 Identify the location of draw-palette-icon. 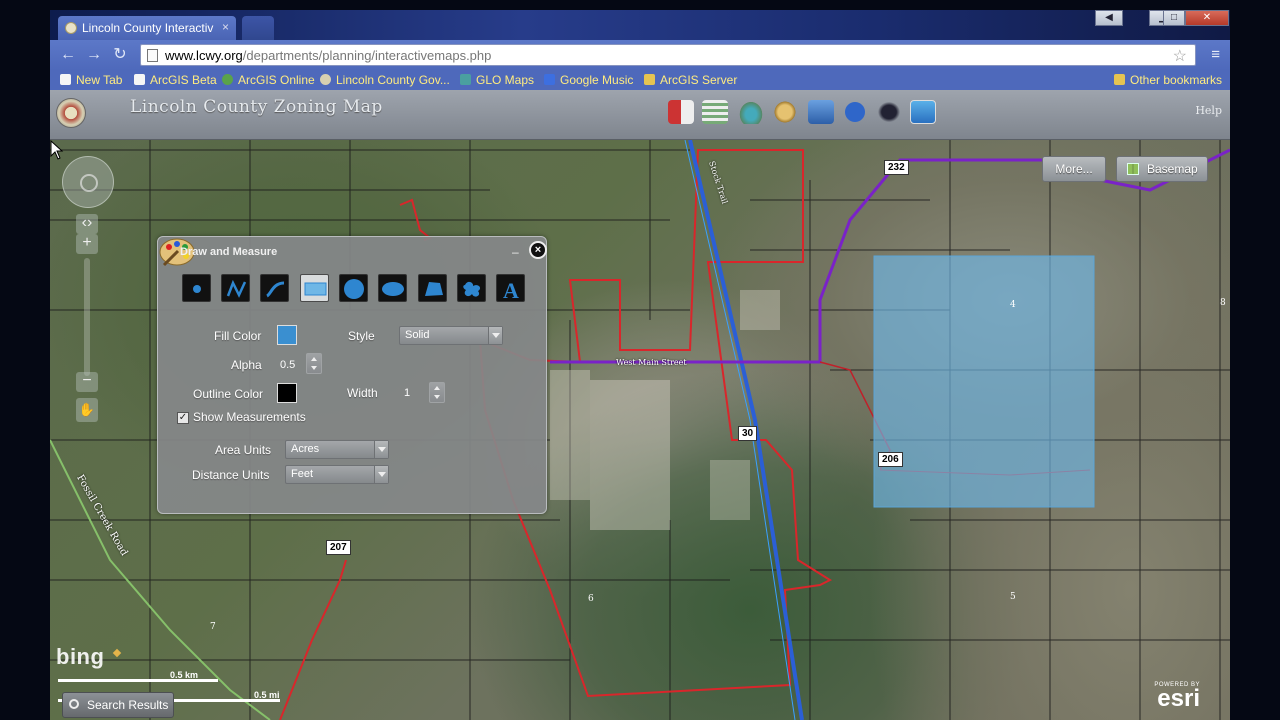
(785, 112).